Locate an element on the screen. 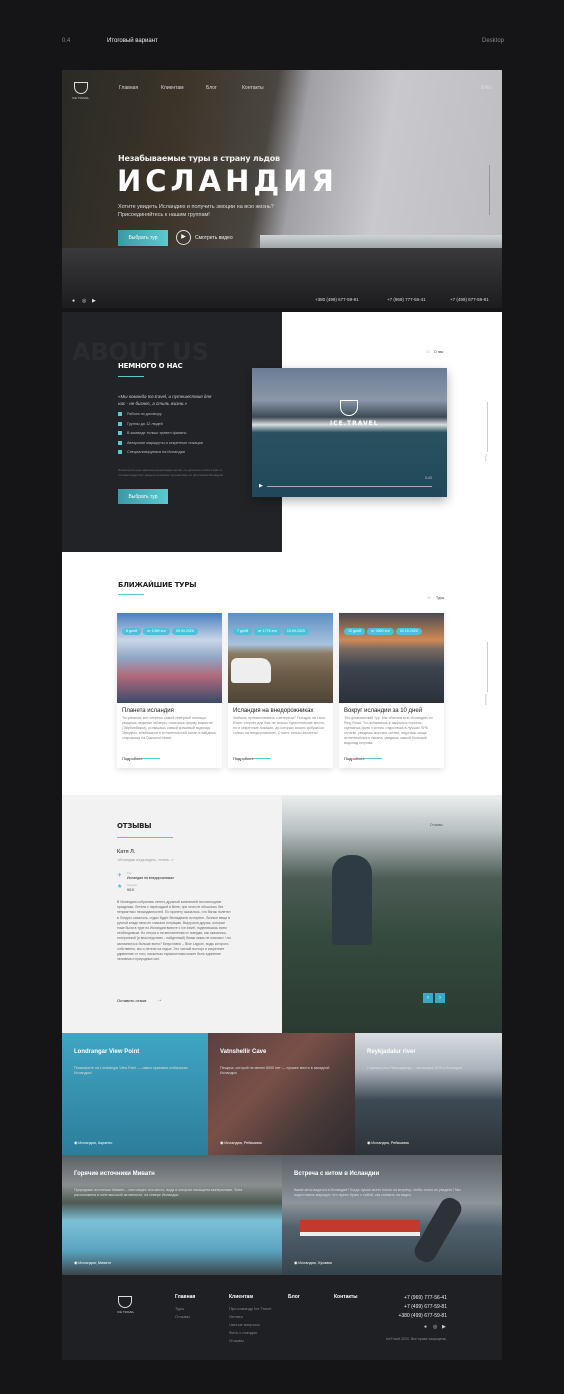 This screenshot has height=1394, width=564. about-list-item: В команде только тревел фанаты is located at coordinates (160, 436).